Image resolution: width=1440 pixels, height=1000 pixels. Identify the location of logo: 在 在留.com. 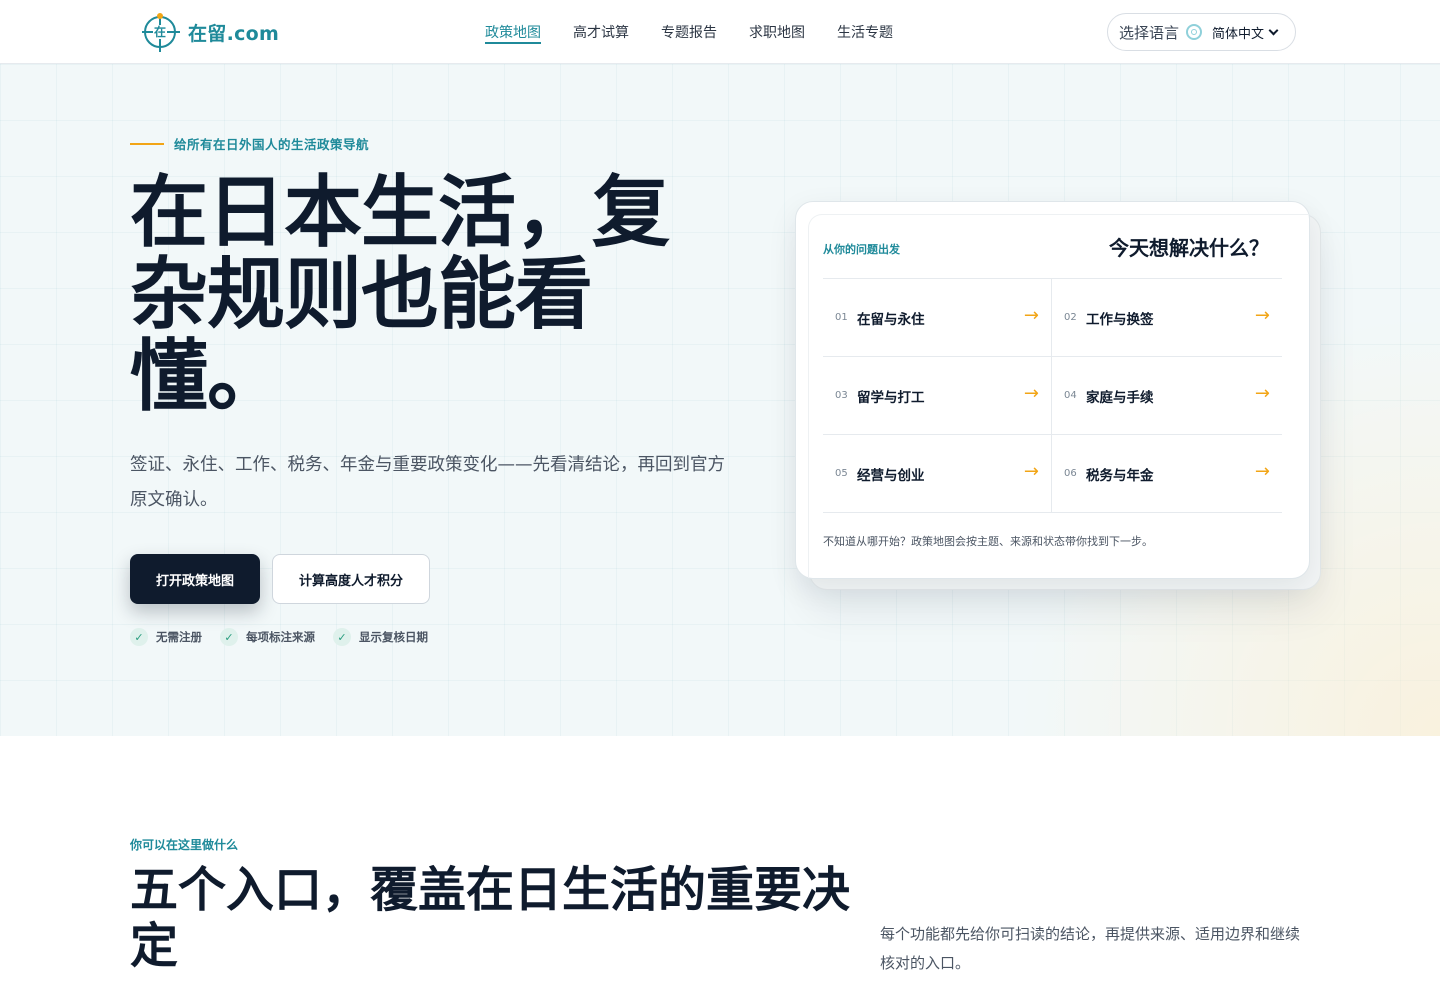
(212, 31).